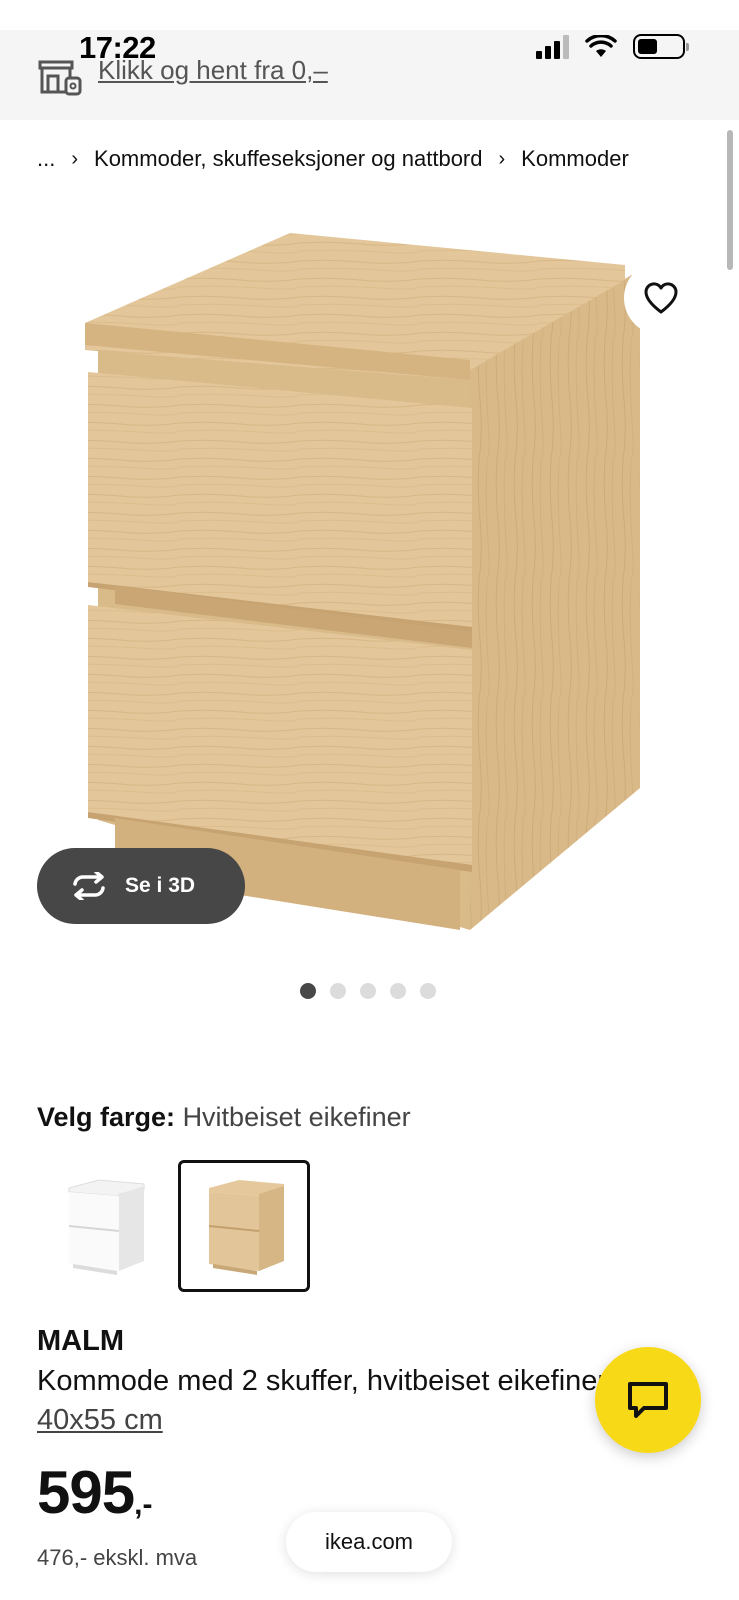  Describe the element at coordinates (60, 78) in the screenshot. I see `store-icon` at that location.